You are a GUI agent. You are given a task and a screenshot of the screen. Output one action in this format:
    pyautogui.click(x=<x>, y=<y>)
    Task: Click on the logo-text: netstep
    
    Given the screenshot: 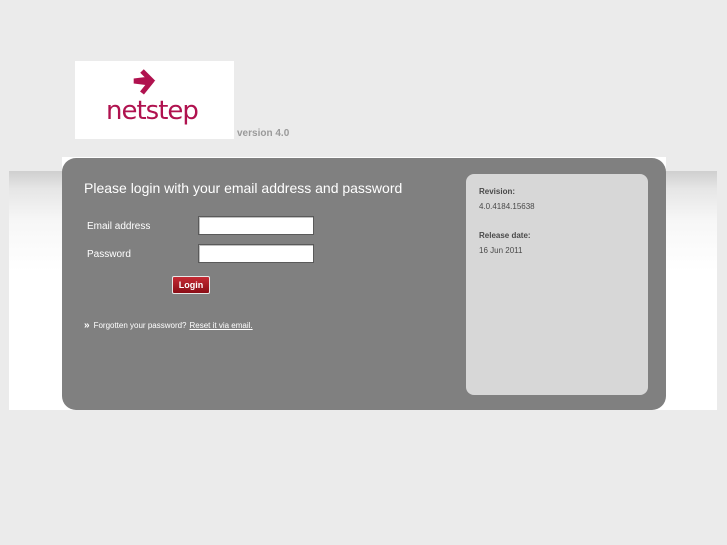 What is the action you would take?
    pyautogui.click(x=152, y=111)
    